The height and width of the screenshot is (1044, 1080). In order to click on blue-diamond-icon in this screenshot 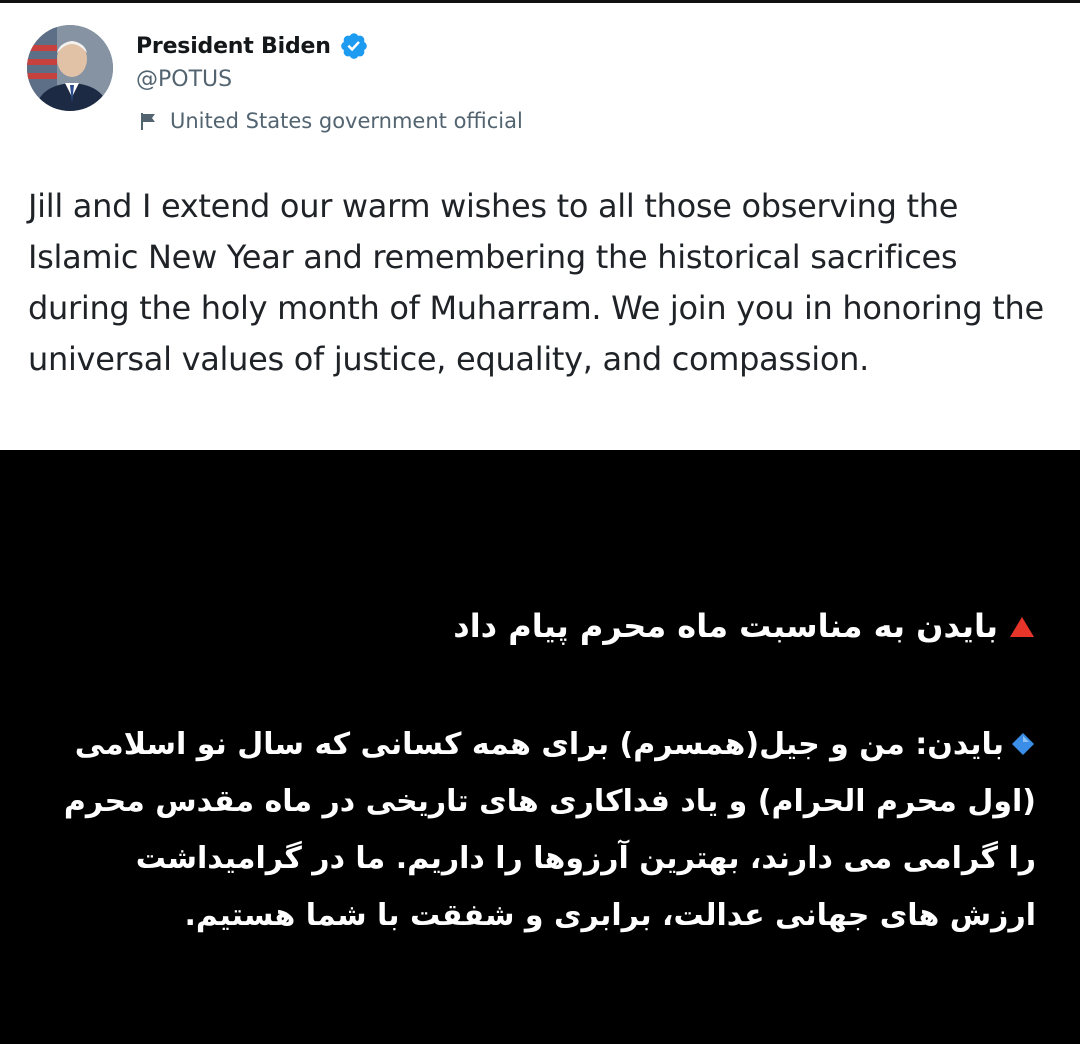, I will do `click(1023, 737)`.